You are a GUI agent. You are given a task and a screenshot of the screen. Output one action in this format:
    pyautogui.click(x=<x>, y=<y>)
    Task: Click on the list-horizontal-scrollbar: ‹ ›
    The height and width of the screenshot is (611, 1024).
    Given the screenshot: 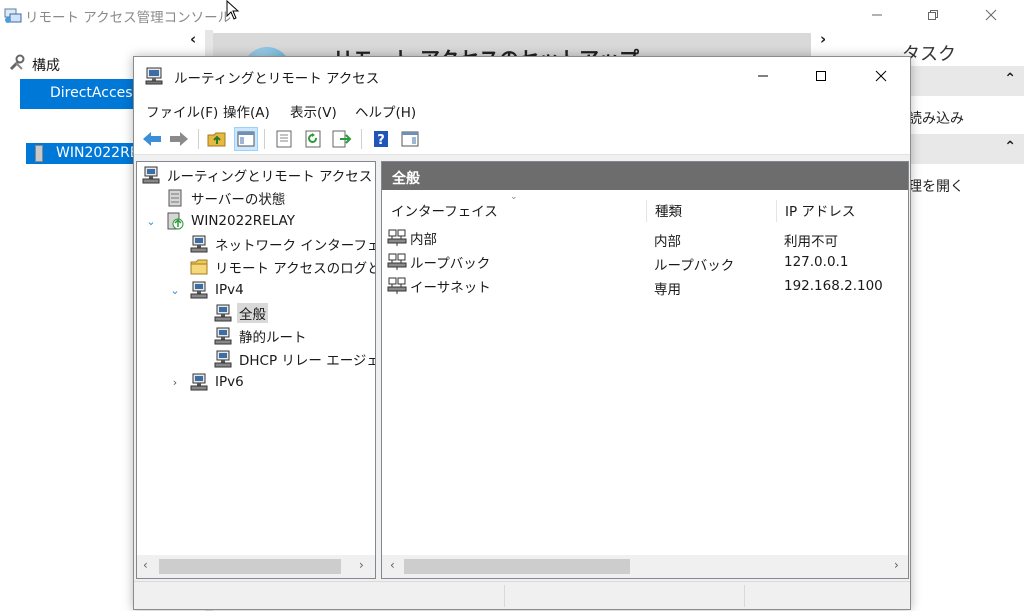 What is the action you would take?
    pyautogui.click(x=645, y=567)
    